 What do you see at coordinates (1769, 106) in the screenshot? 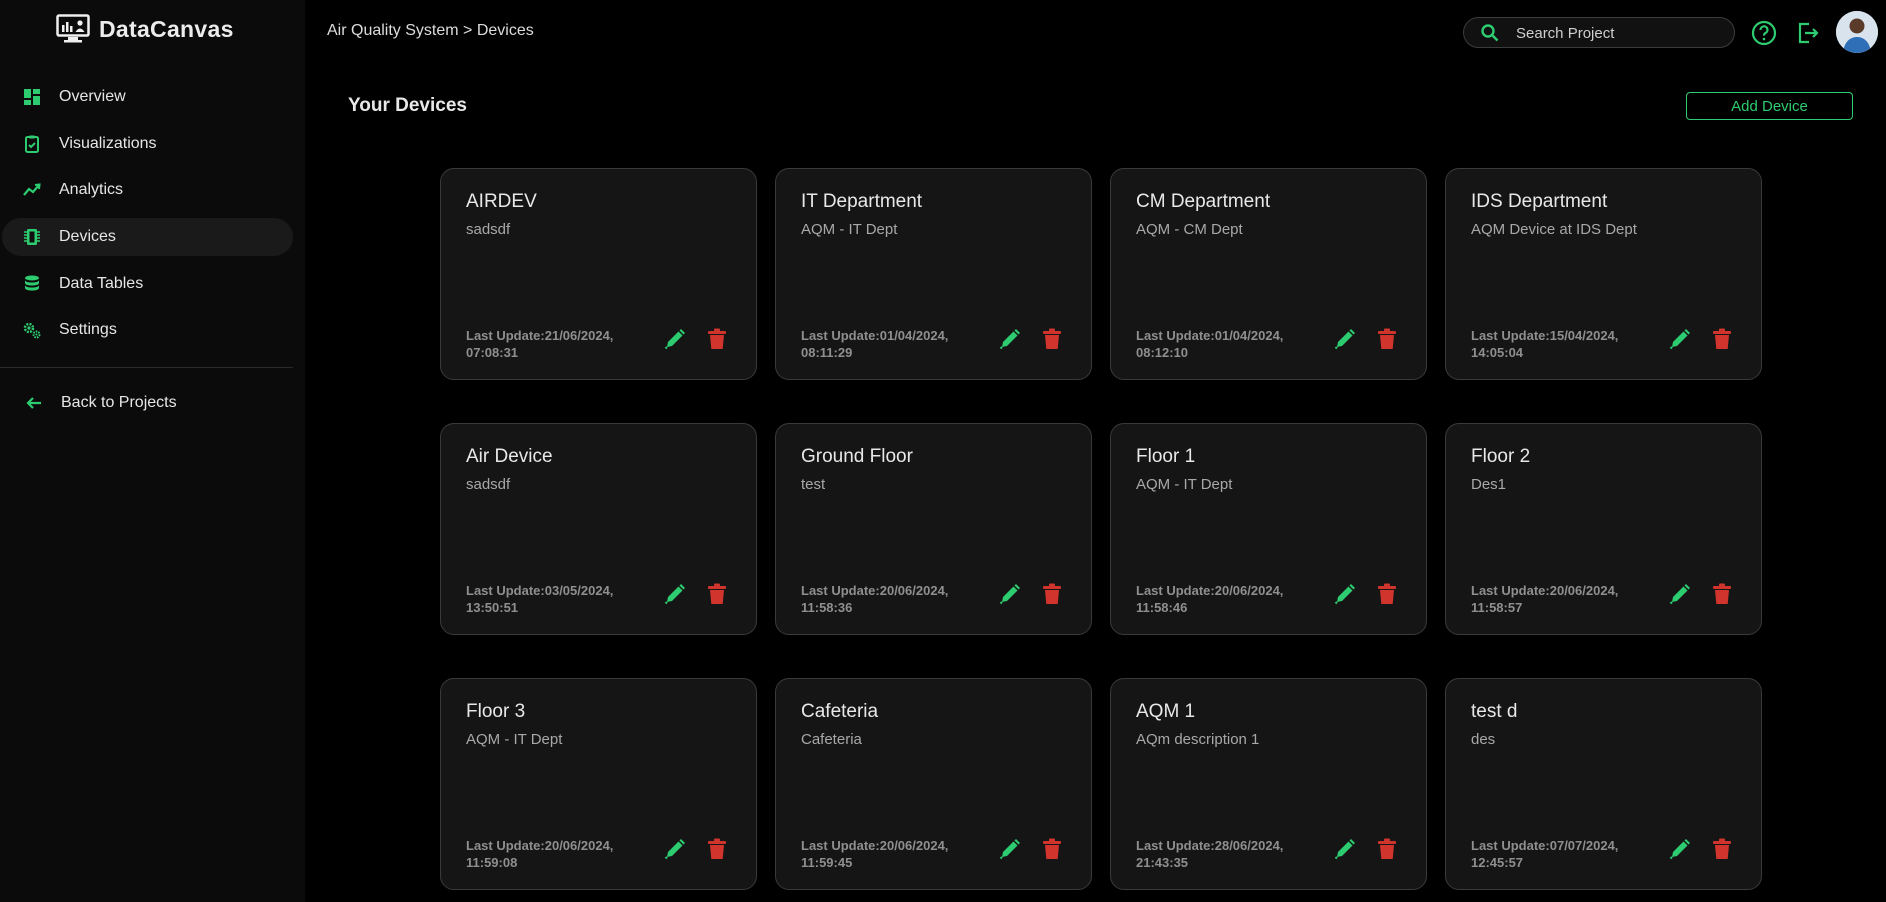
I see `add-device-button: Add Device` at bounding box center [1769, 106].